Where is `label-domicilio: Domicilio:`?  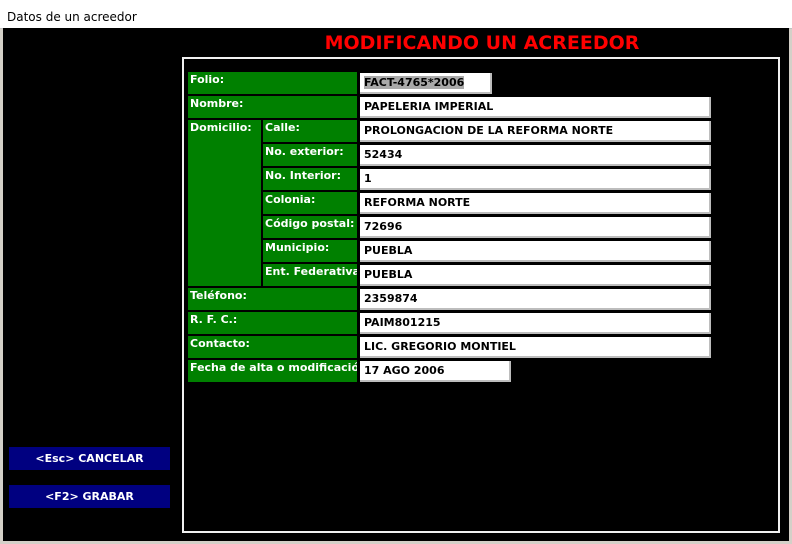 label-domicilio: Domicilio: is located at coordinates (224, 203).